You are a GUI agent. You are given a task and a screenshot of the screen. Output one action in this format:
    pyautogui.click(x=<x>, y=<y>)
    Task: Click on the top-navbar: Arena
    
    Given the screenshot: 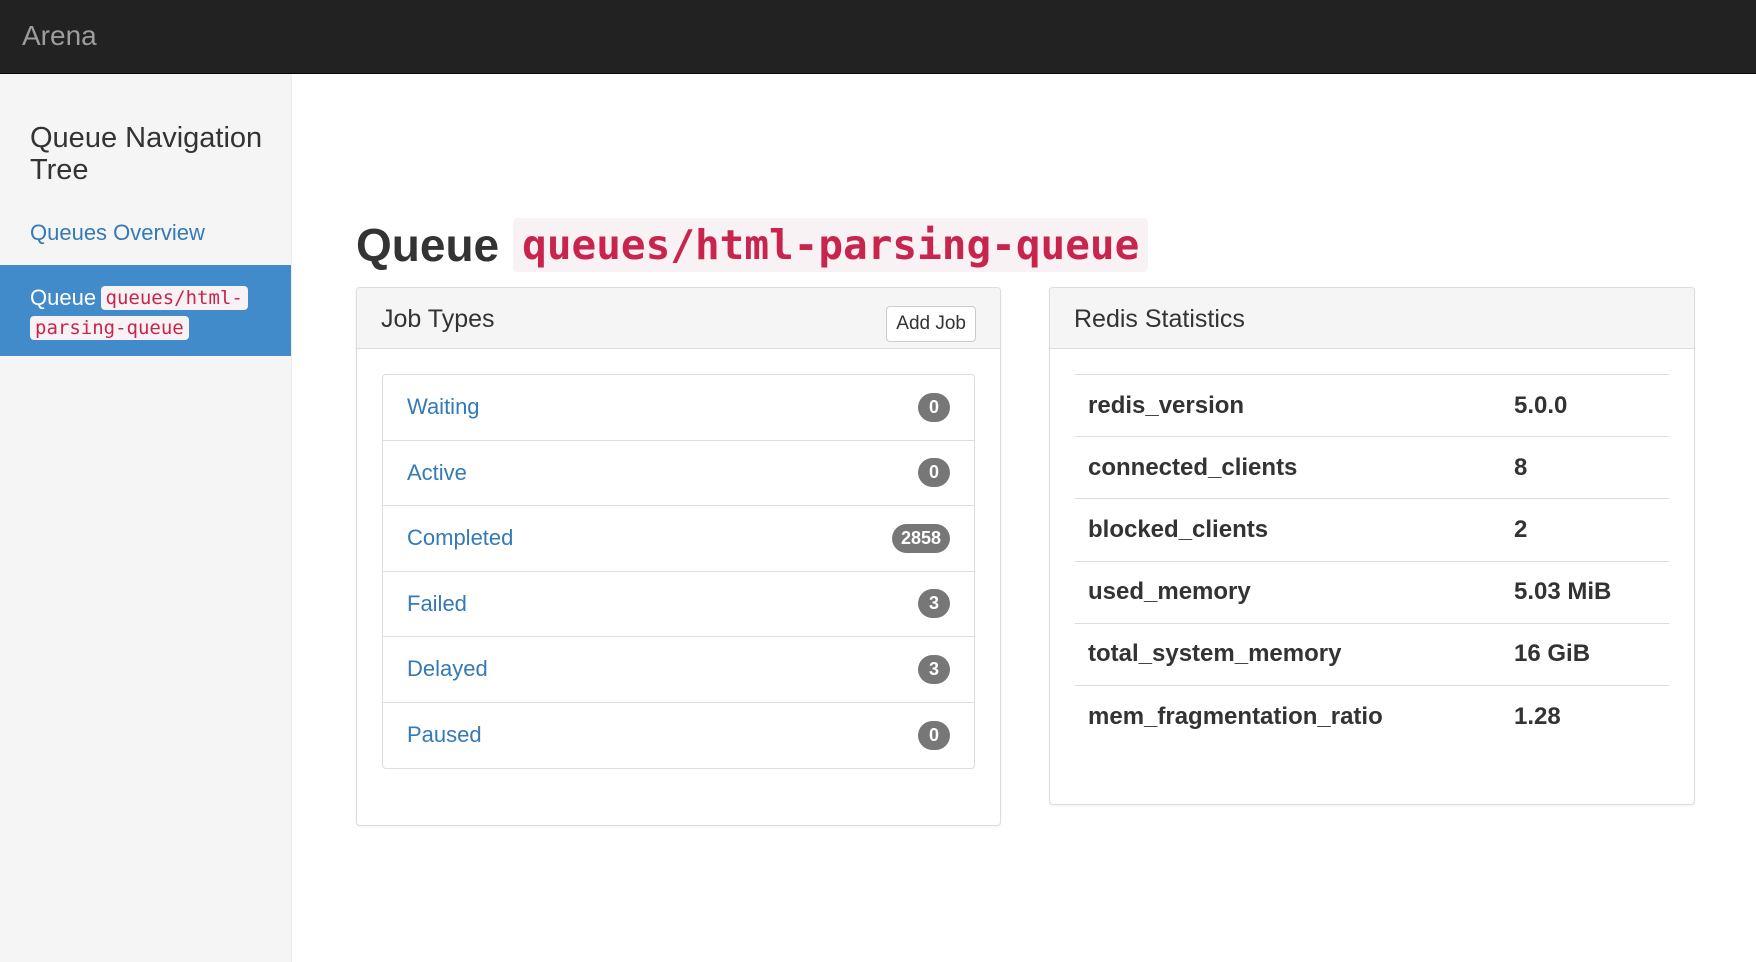 What is the action you would take?
    pyautogui.click(x=878, y=37)
    